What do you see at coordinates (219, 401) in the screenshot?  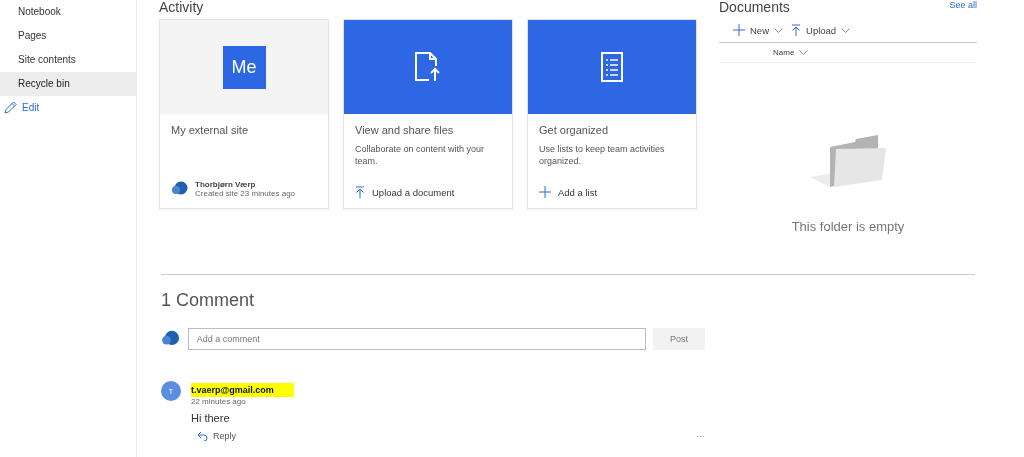 I see `comment-time: 22 minutes ago` at bounding box center [219, 401].